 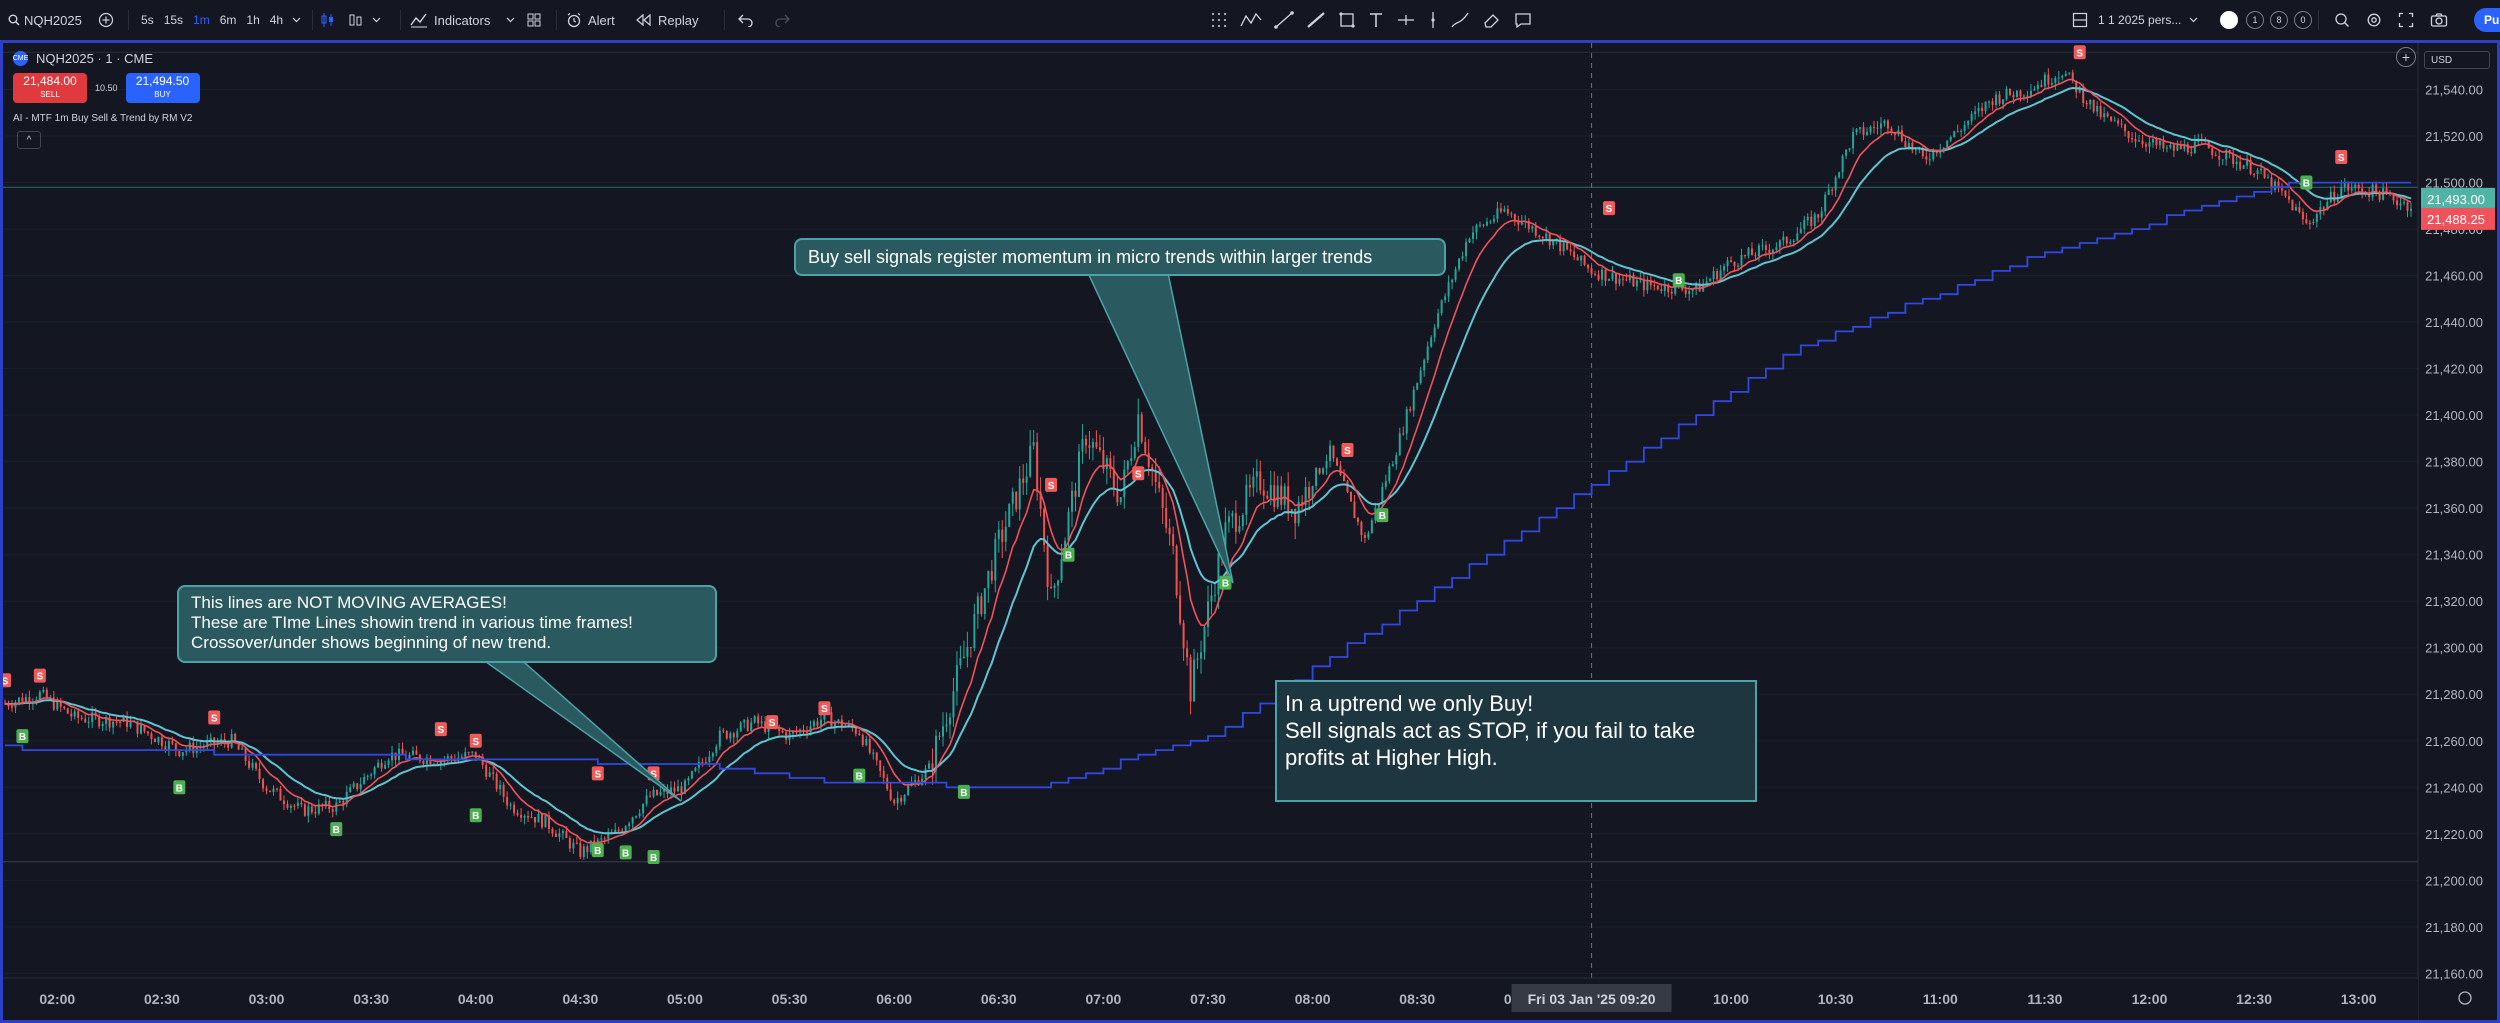 What do you see at coordinates (147, 20) in the screenshot?
I see `timeframe-5s: 5s` at bounding box center [147, 20].